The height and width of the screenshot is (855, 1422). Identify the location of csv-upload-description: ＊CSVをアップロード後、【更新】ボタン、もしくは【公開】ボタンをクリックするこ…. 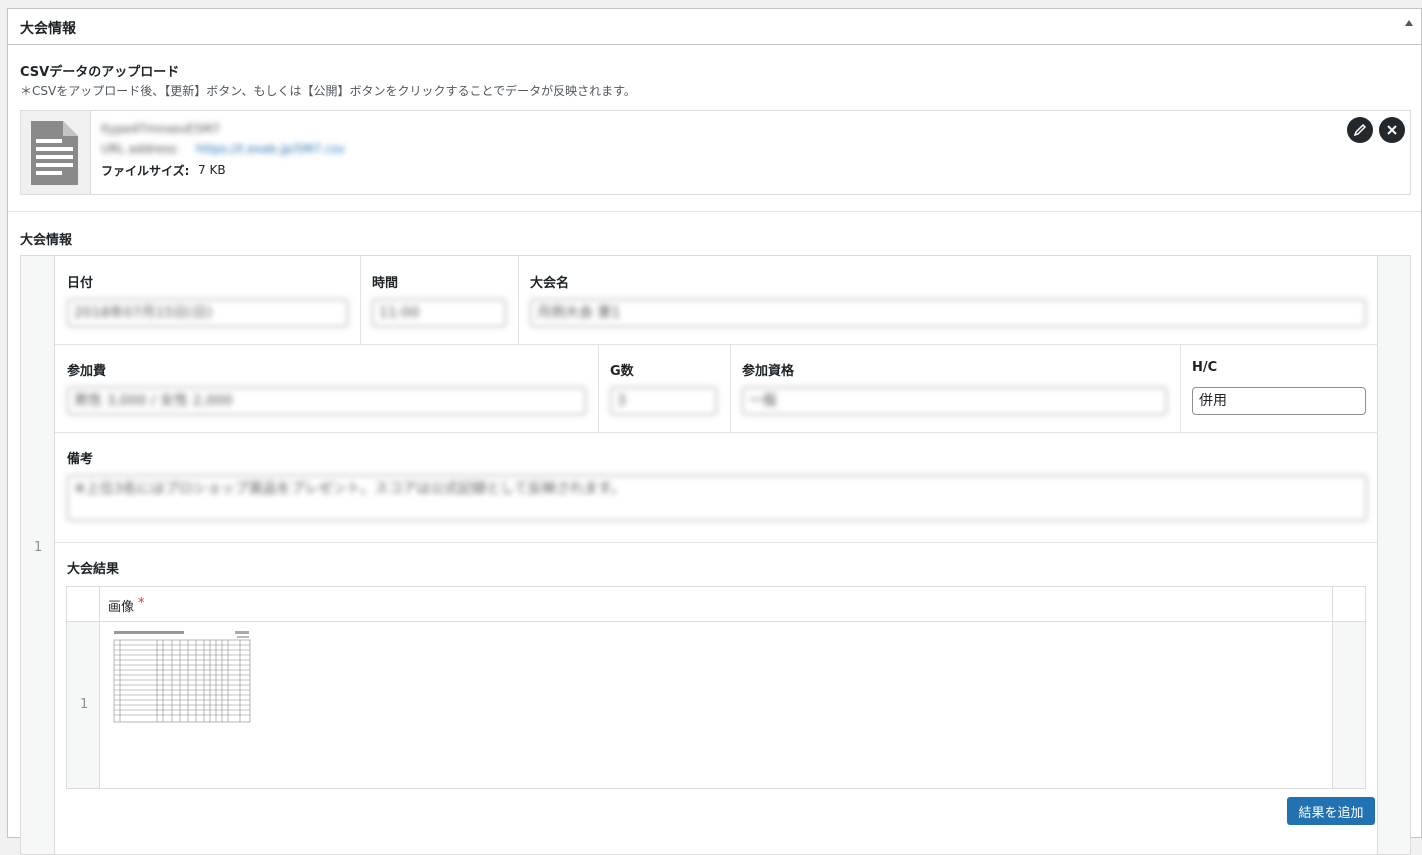
(328, 91).